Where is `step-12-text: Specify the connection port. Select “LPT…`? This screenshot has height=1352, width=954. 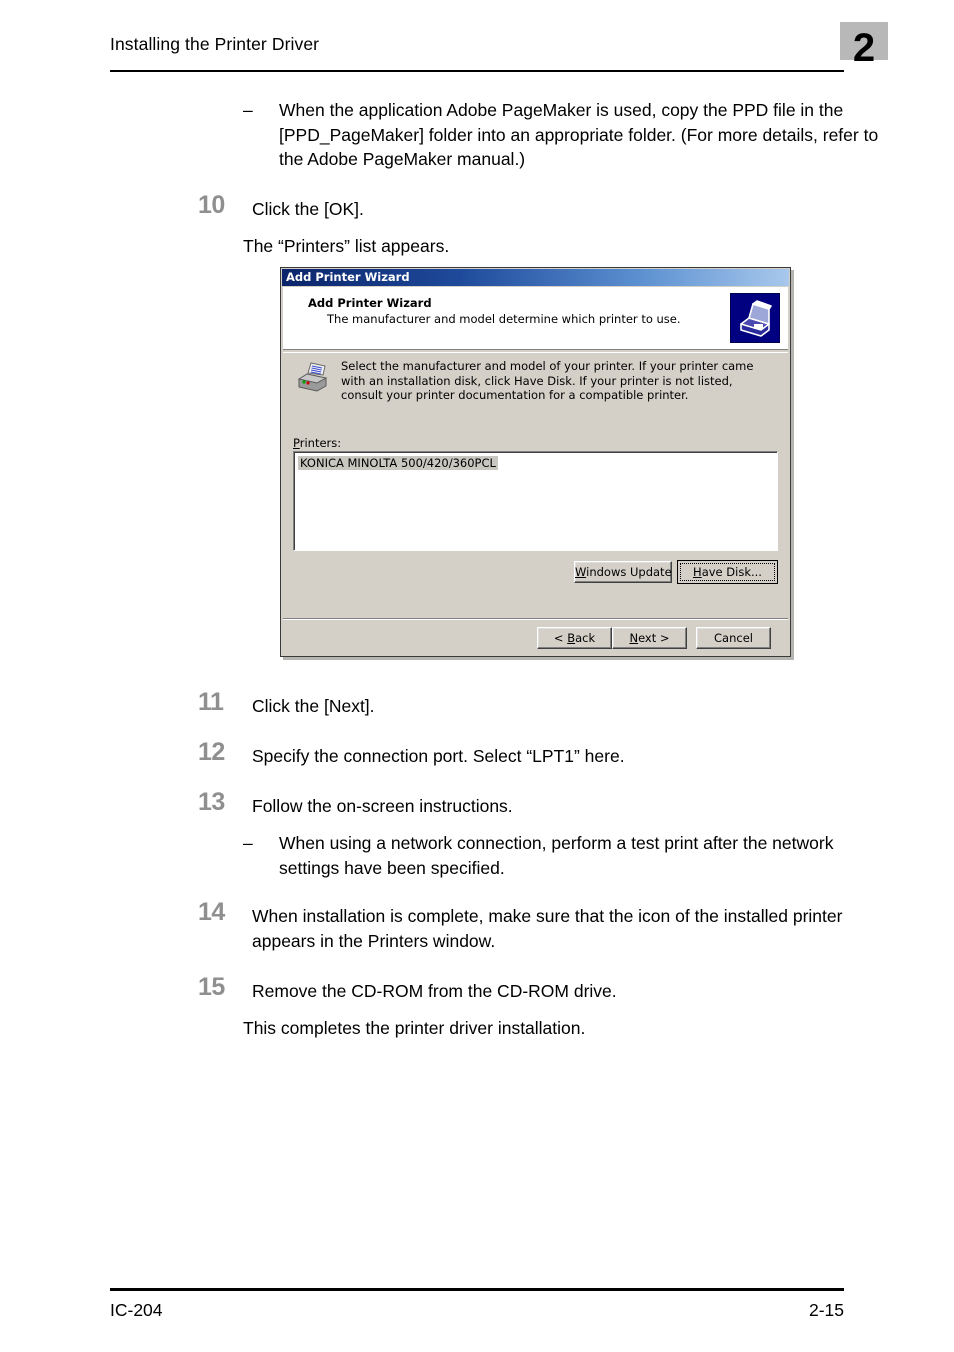
step-12-text: Specify the connection port. Select “LPT… is located at coordinates (438, 756).